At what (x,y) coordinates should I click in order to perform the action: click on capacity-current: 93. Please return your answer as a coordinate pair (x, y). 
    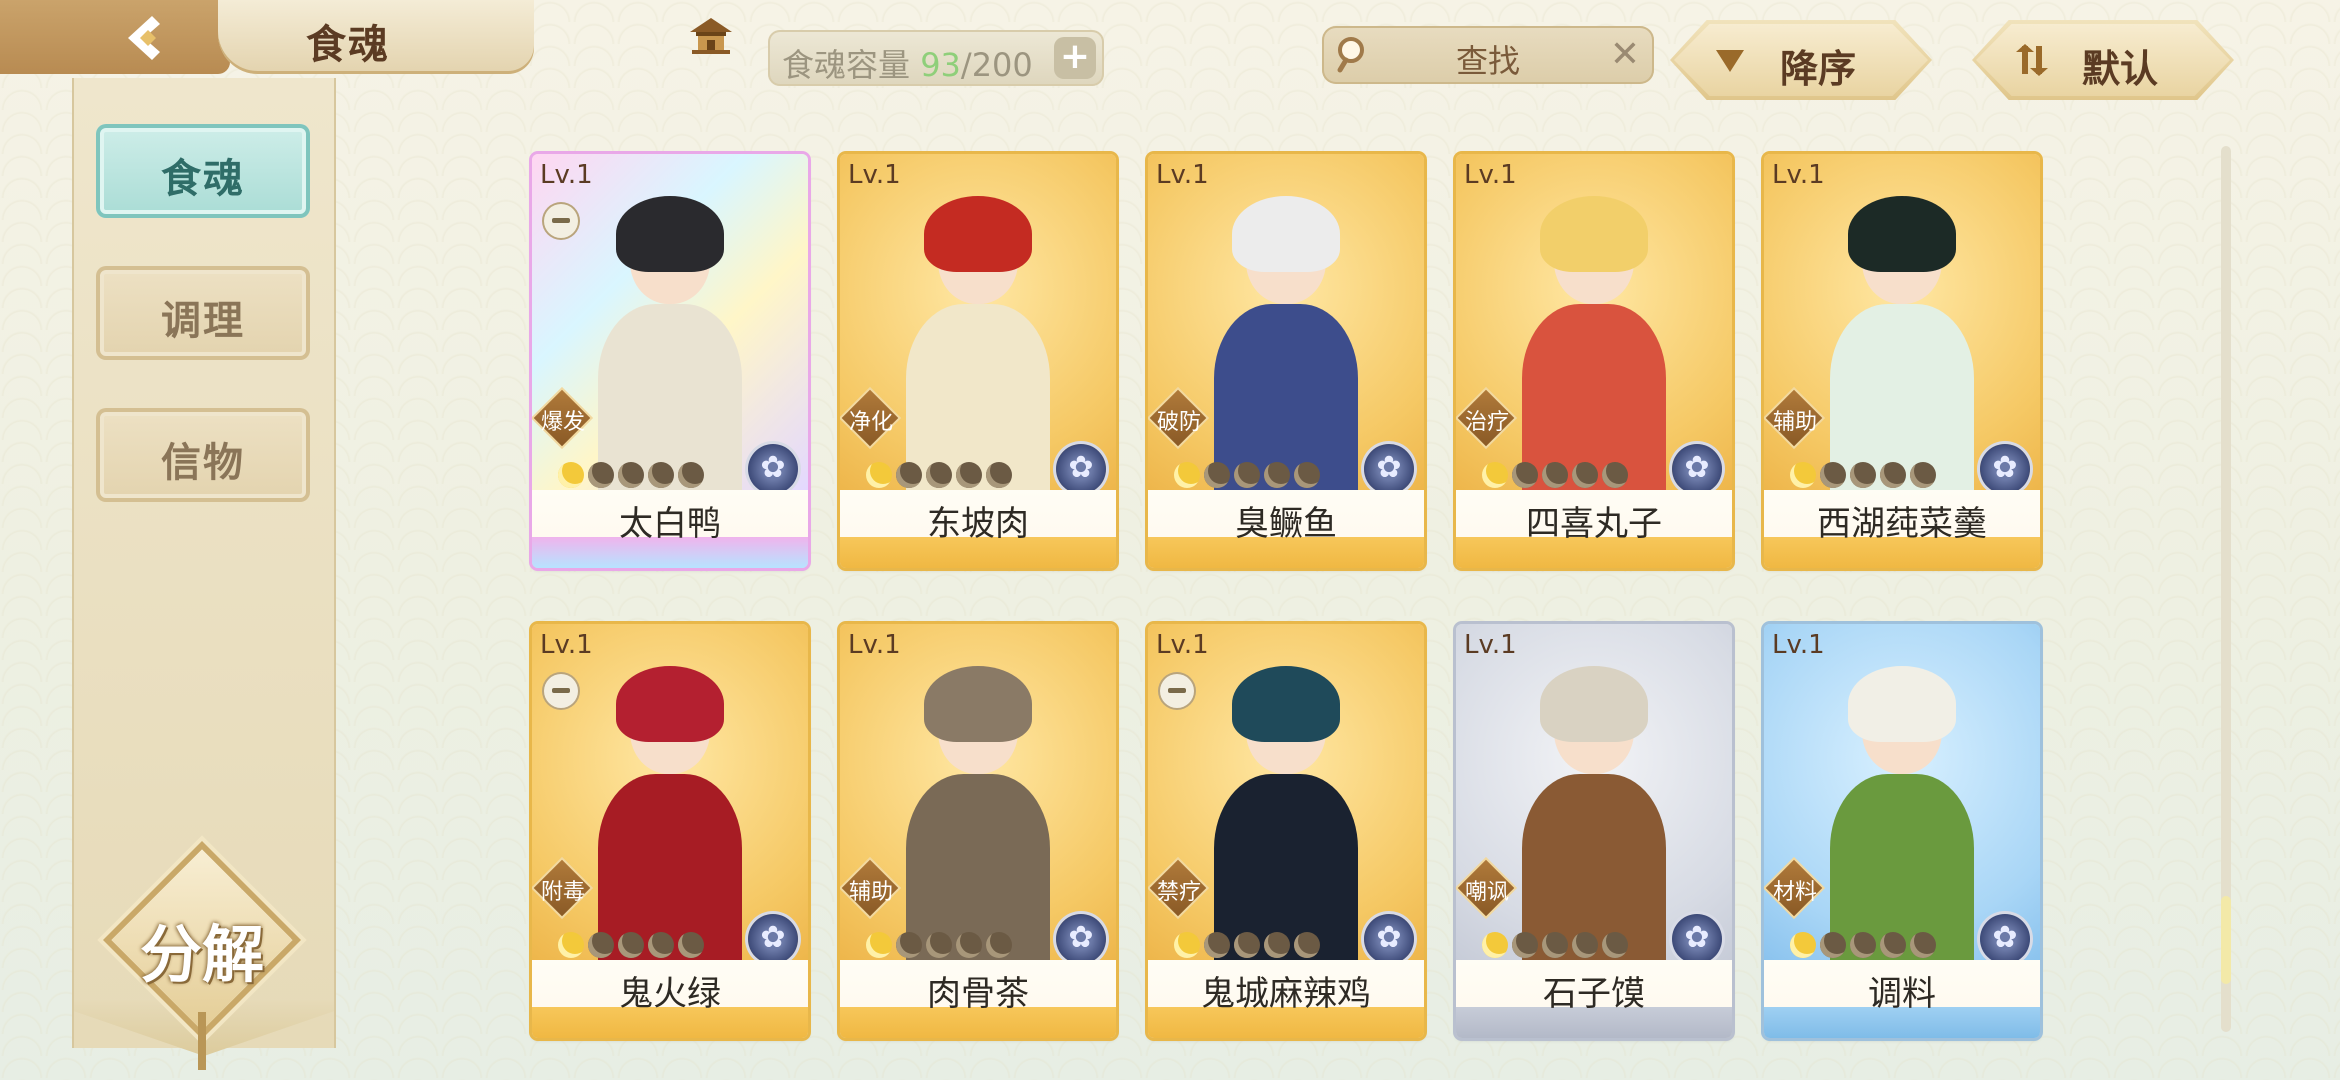
    Looking at the image, I should click on (940, 65).